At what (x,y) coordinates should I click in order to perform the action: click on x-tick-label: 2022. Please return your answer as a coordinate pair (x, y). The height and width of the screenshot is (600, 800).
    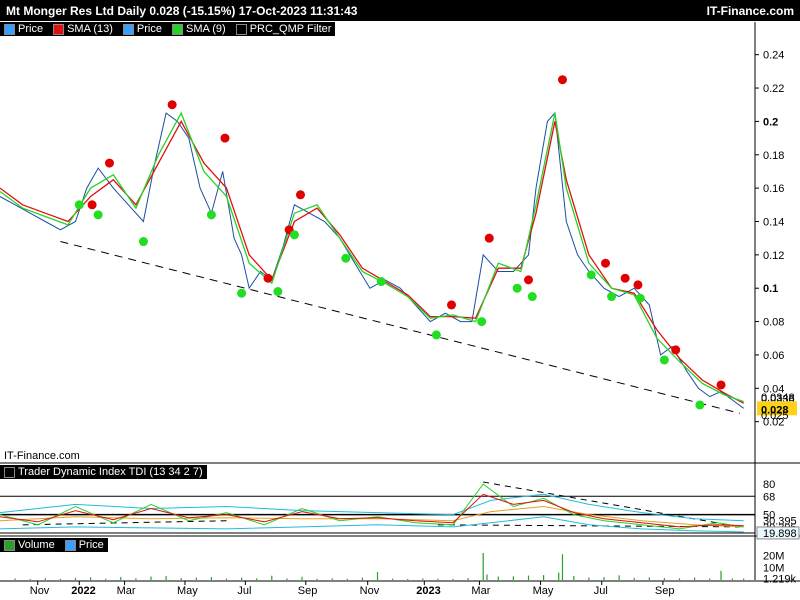
    Looking at the image, I should click on (83, 591).